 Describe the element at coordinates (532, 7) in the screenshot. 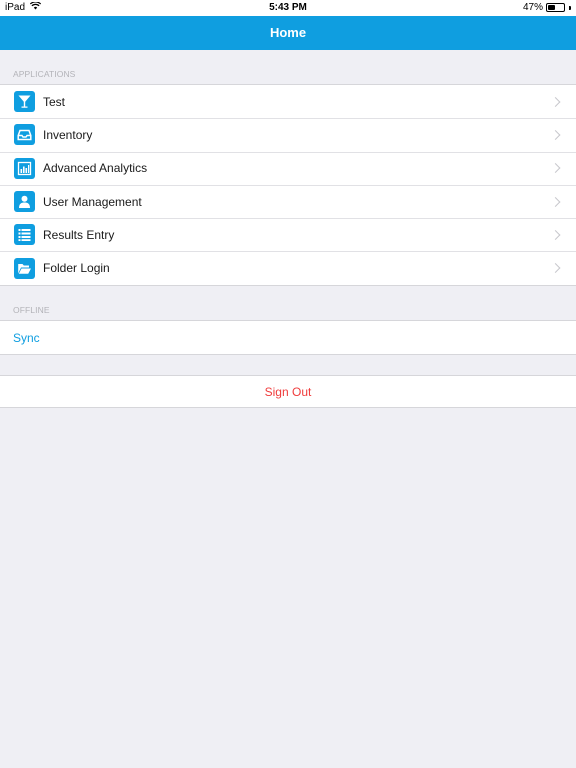

I see `battery-percent: 47%` at that location.